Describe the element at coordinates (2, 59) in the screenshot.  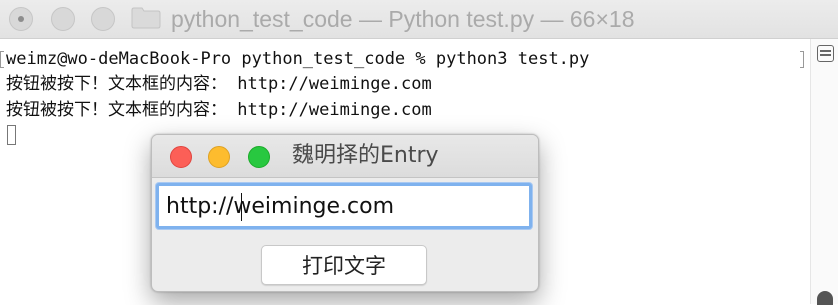
I see `prompt-mark-left` at that location.